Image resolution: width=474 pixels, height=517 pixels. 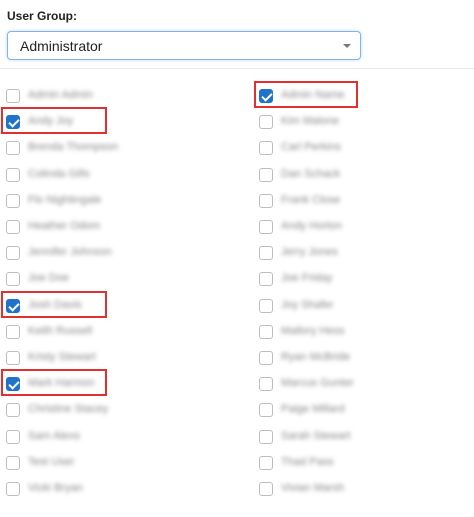 What do you see at coordinates (73, 147) in the screenshot?
I see `user-name-label: Brenda Thompson` at bounding box center [73, 147].